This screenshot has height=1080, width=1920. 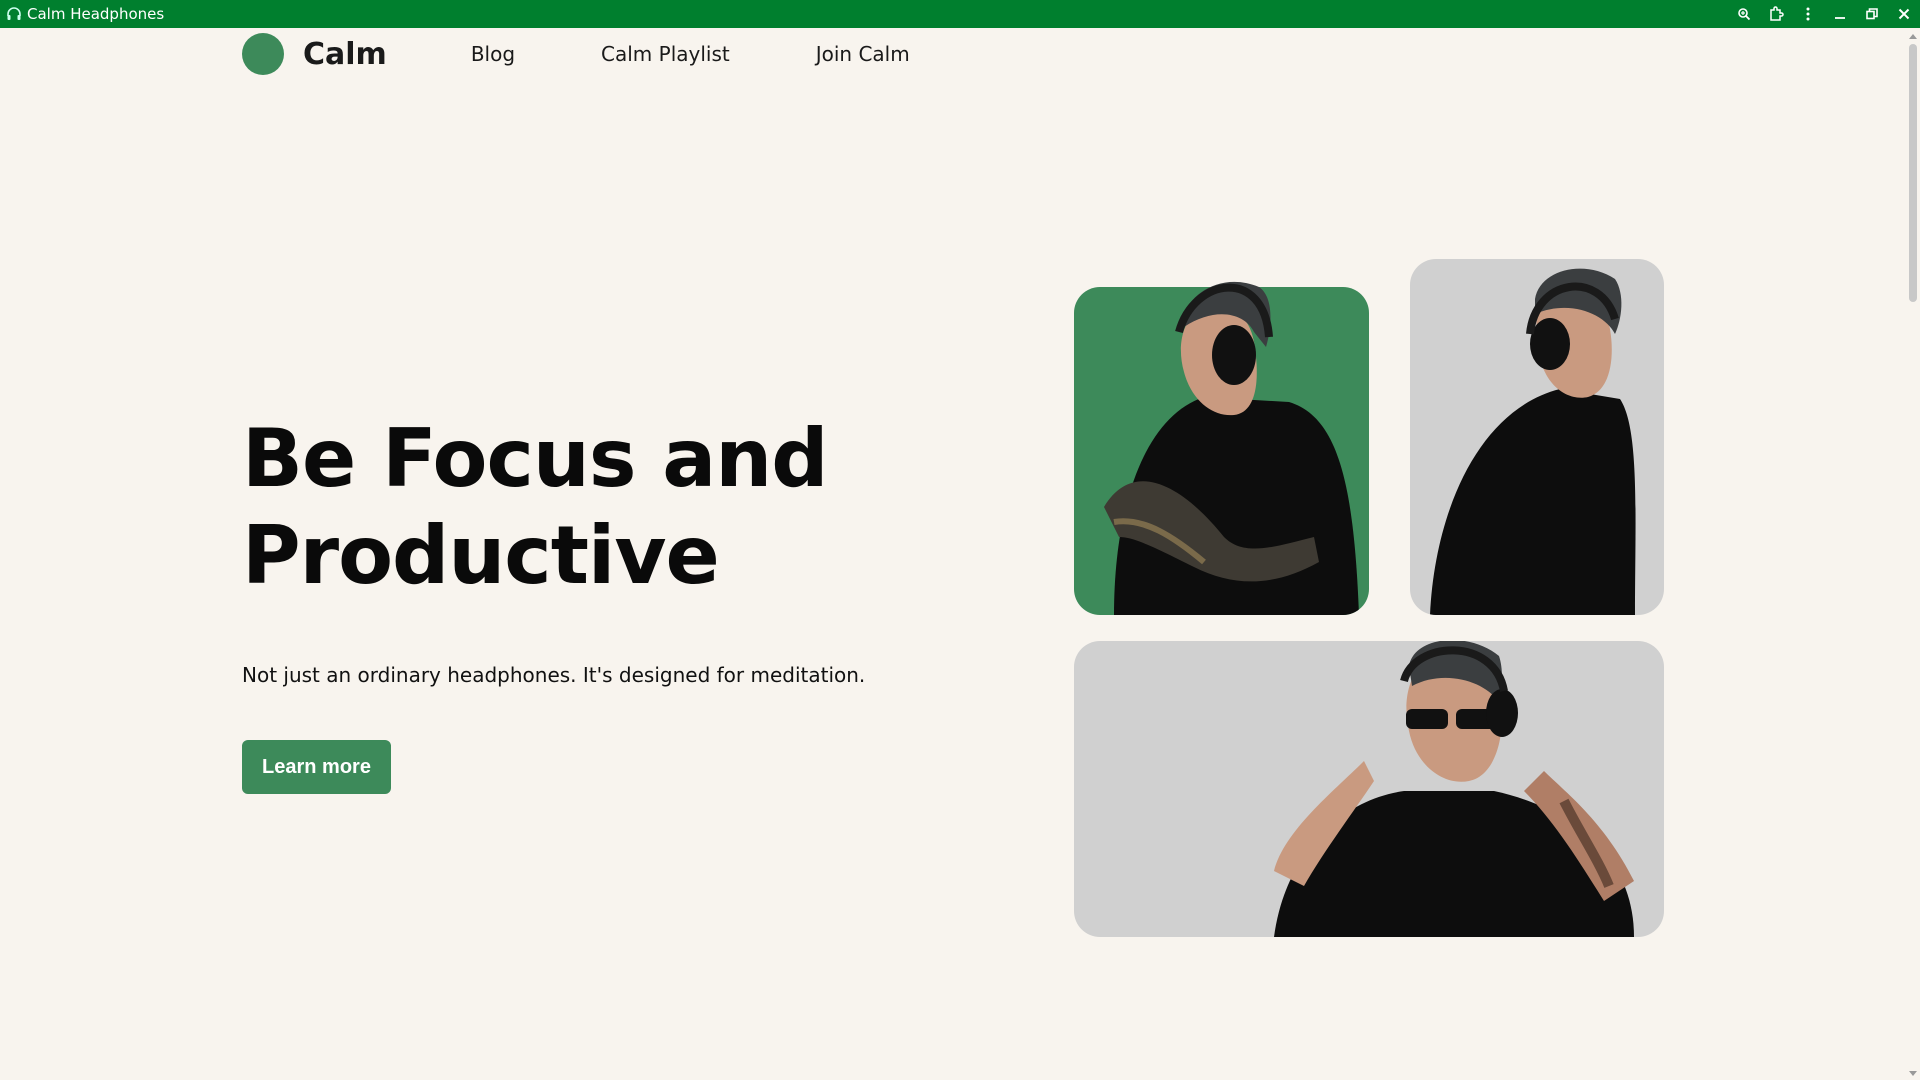 I want to click on window-titlebar: Calm Headphones, so click(x=960, y=14).